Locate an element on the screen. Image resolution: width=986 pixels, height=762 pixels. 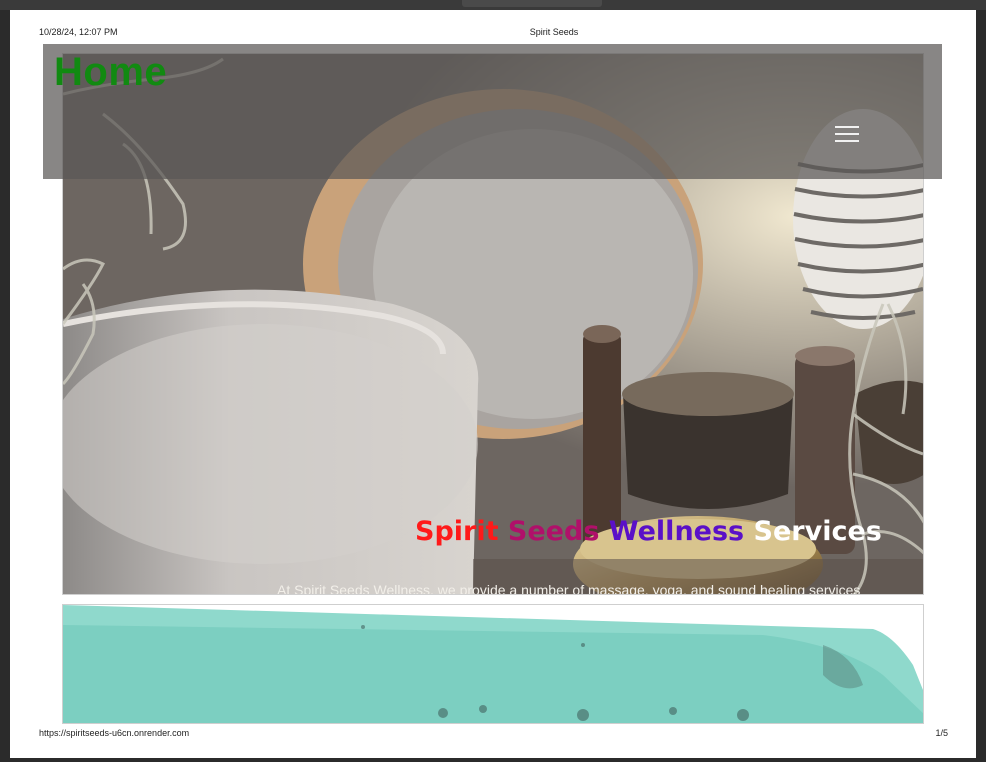
hero-title: Spirit Seeds Wellness Services is located at coordinates (655, 531).